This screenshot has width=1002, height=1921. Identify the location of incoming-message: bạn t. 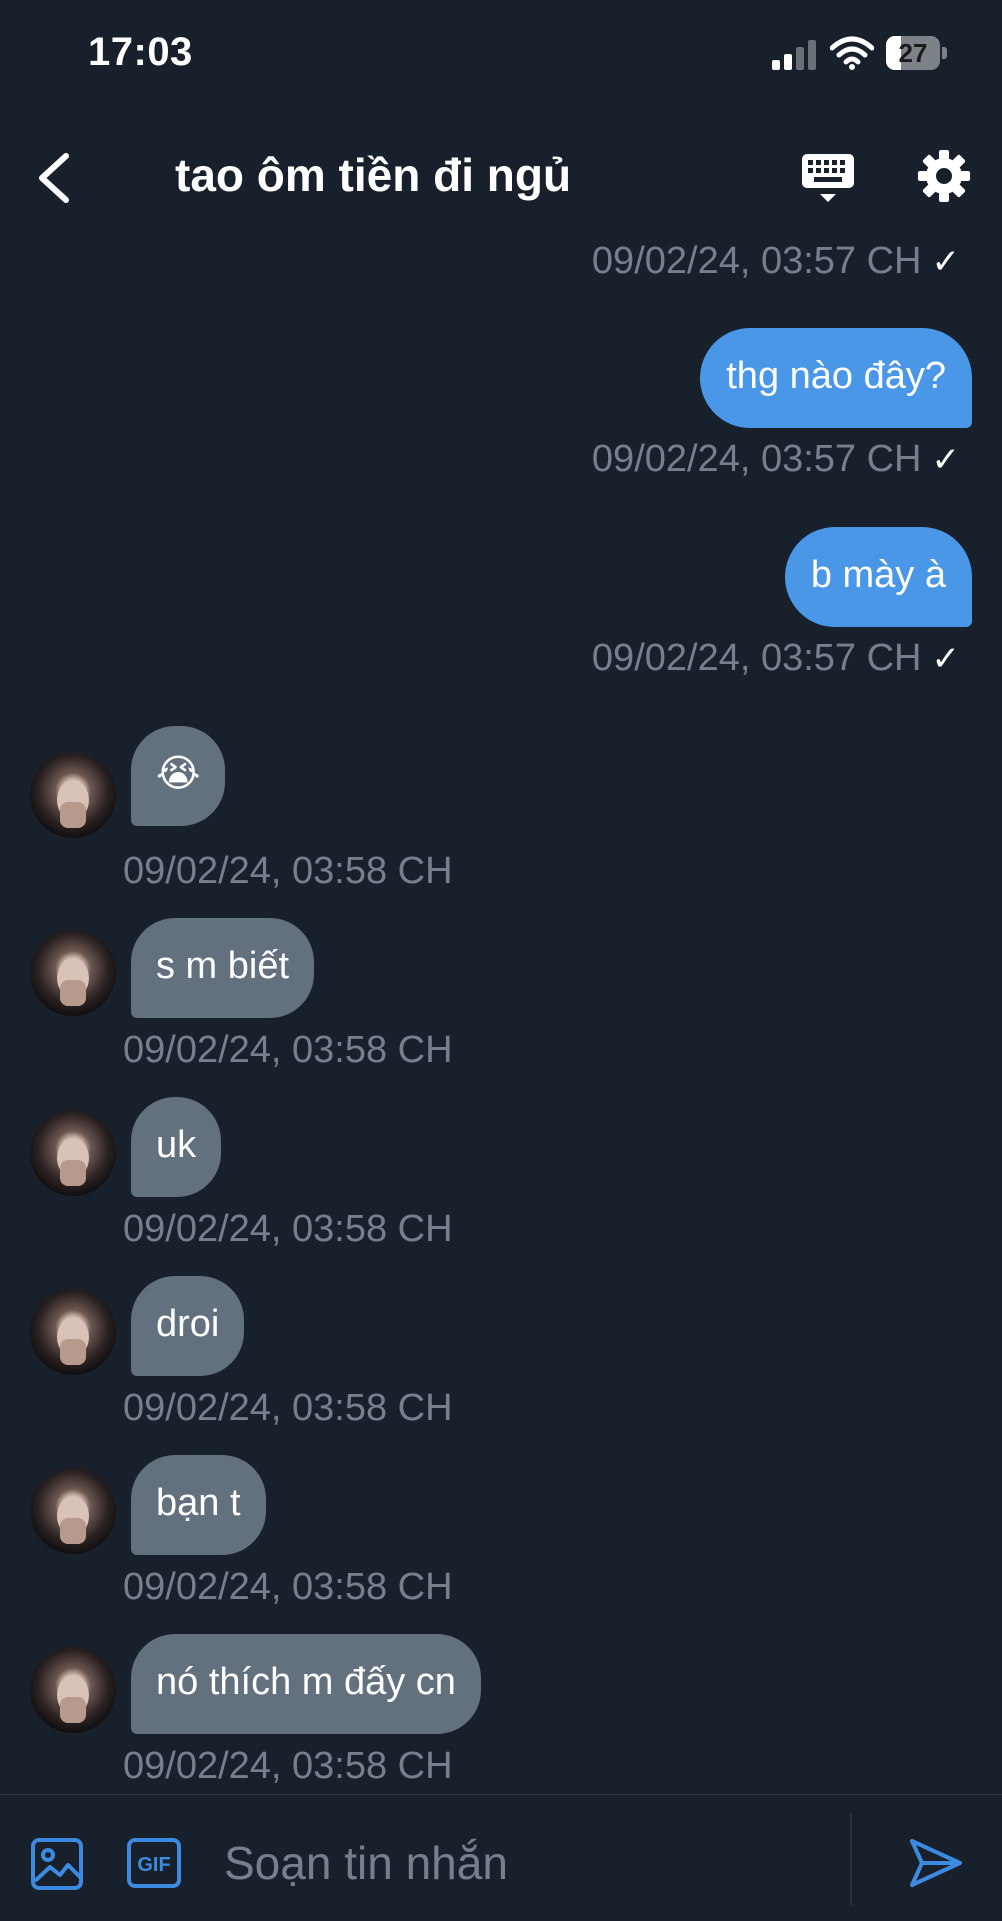
(198, 1505).